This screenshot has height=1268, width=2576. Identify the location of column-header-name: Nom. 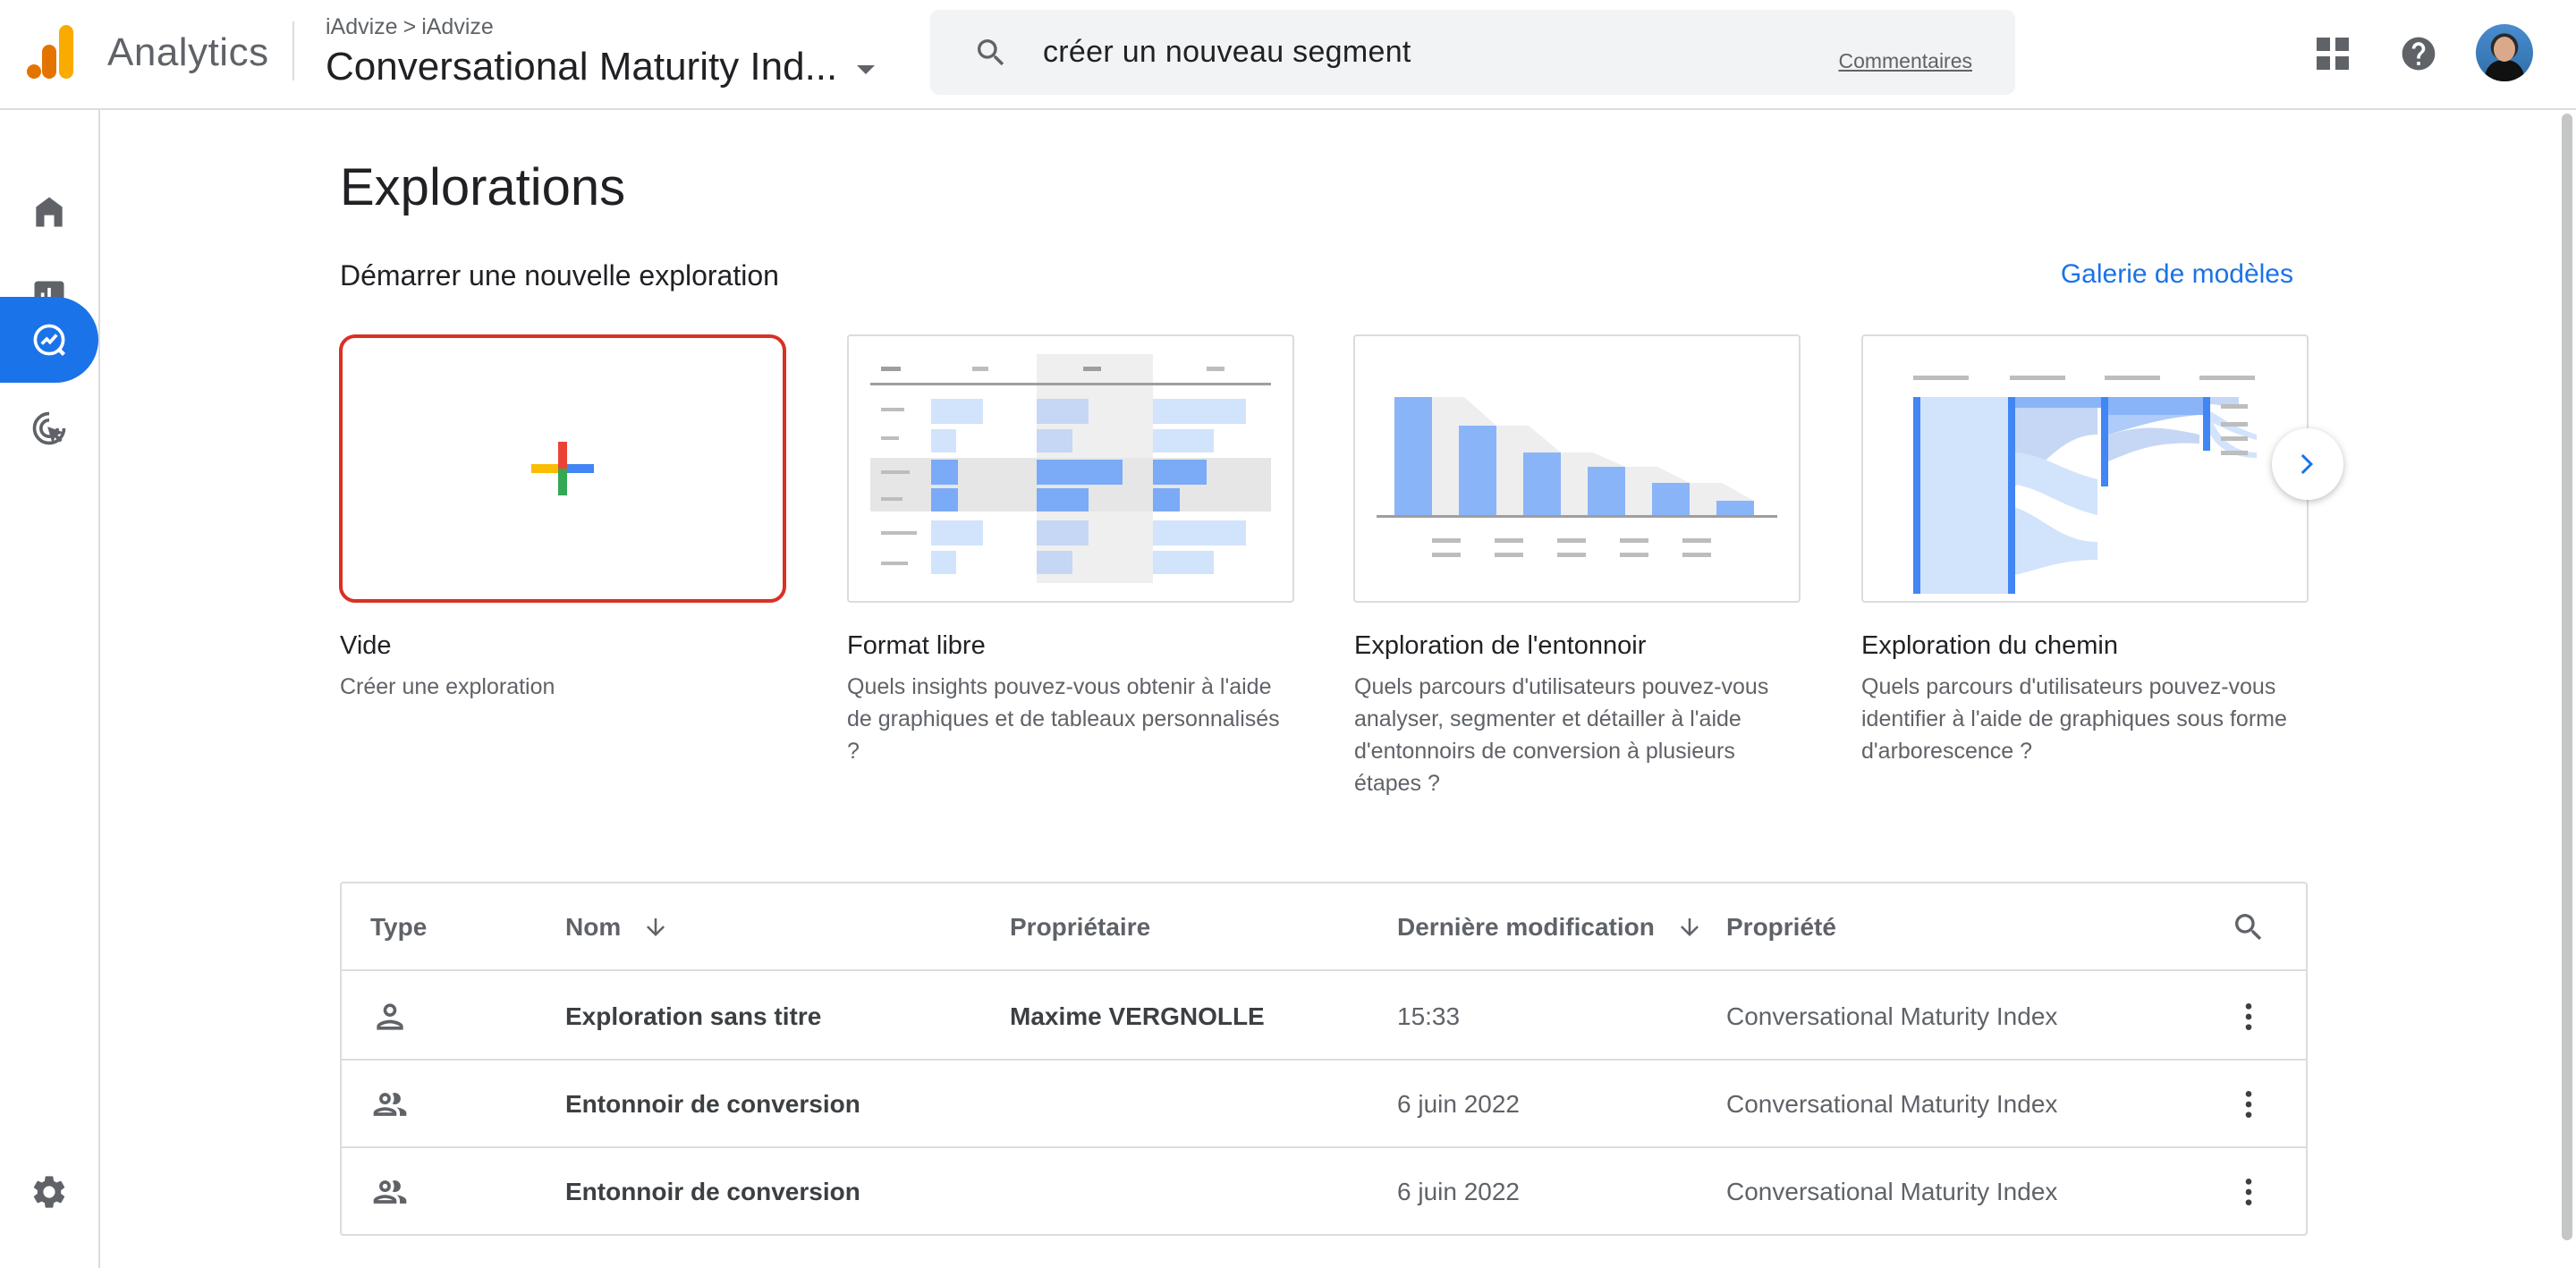
(617, 927).